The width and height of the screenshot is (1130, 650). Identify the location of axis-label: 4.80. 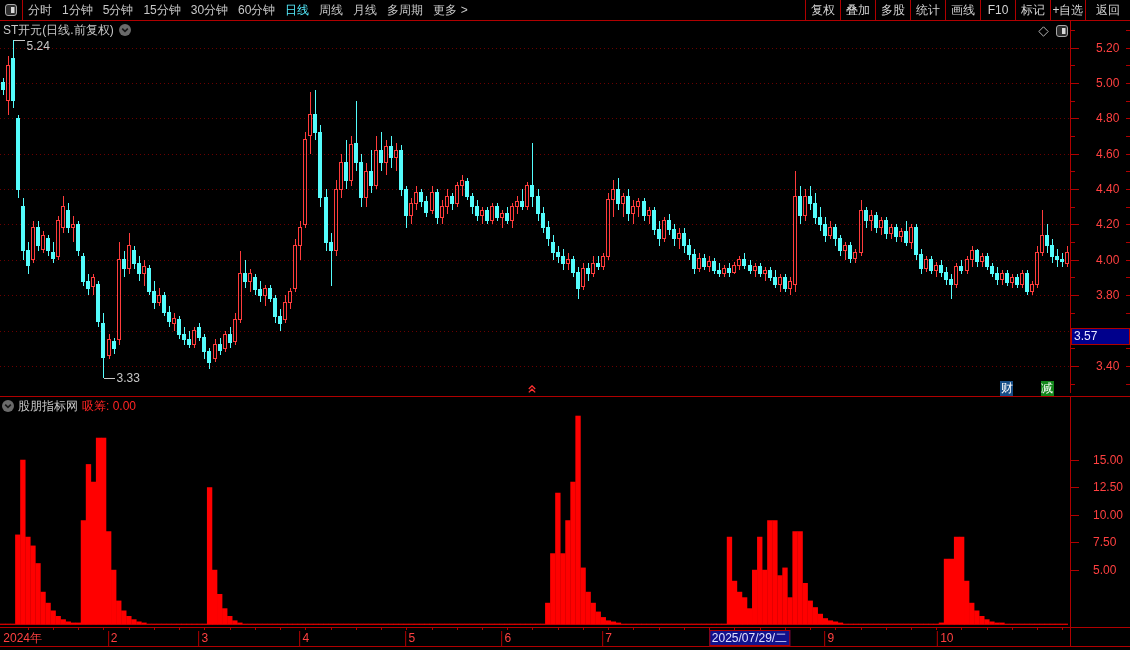
(1108, 118).